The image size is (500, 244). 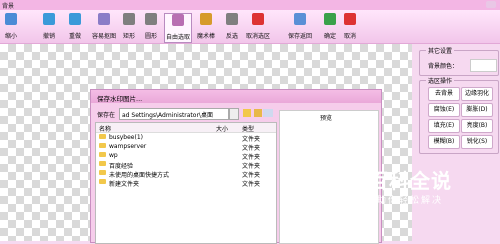 I want to click on toolbar-redo-button: 重做, so click(x=75, y=27).